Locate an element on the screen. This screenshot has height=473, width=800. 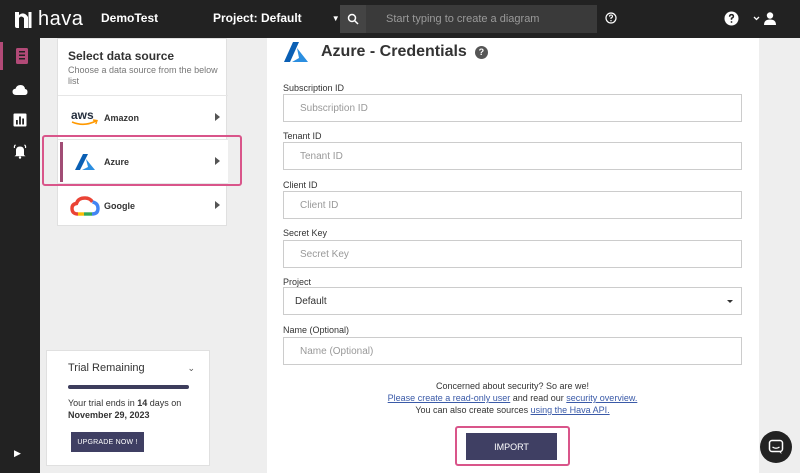
chat-icon is located at coordinates (776, 446).